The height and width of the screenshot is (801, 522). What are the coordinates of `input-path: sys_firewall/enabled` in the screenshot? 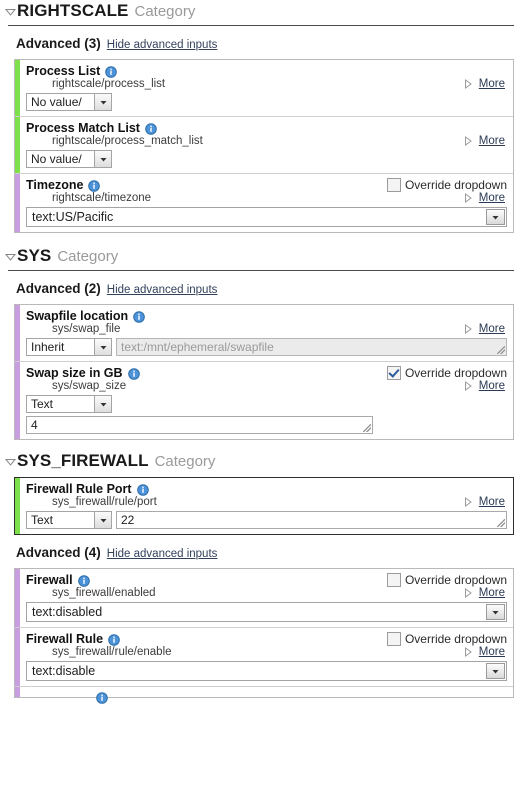 It's located at (104, 593).